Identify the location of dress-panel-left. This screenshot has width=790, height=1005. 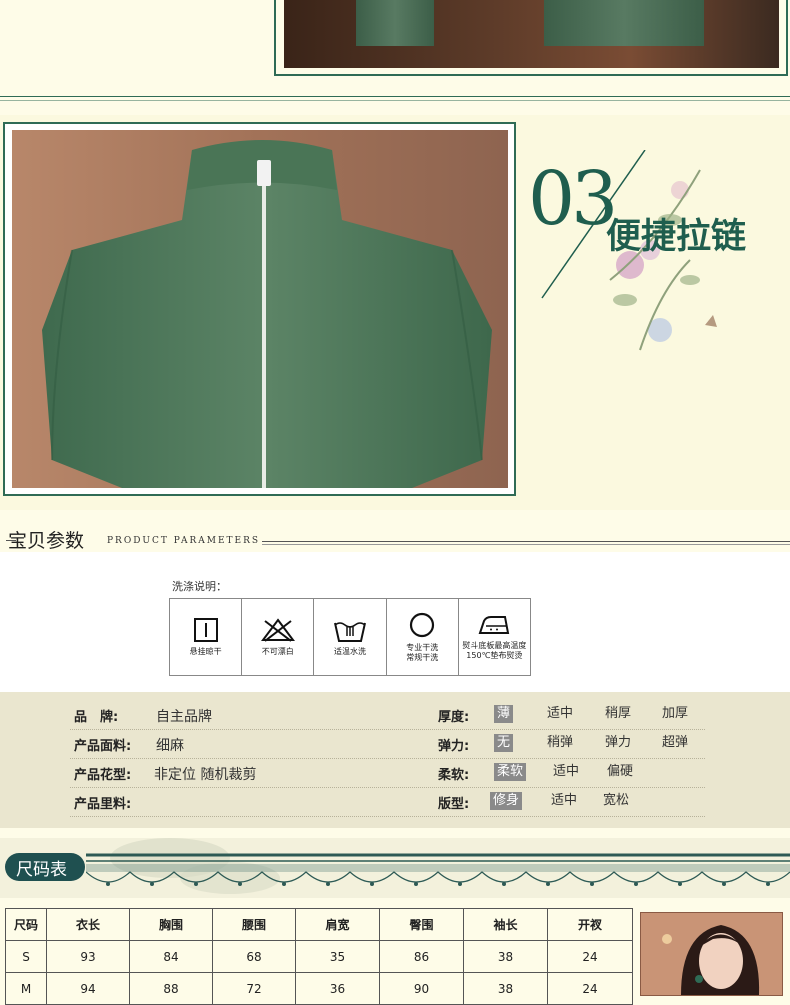
(395, 23).